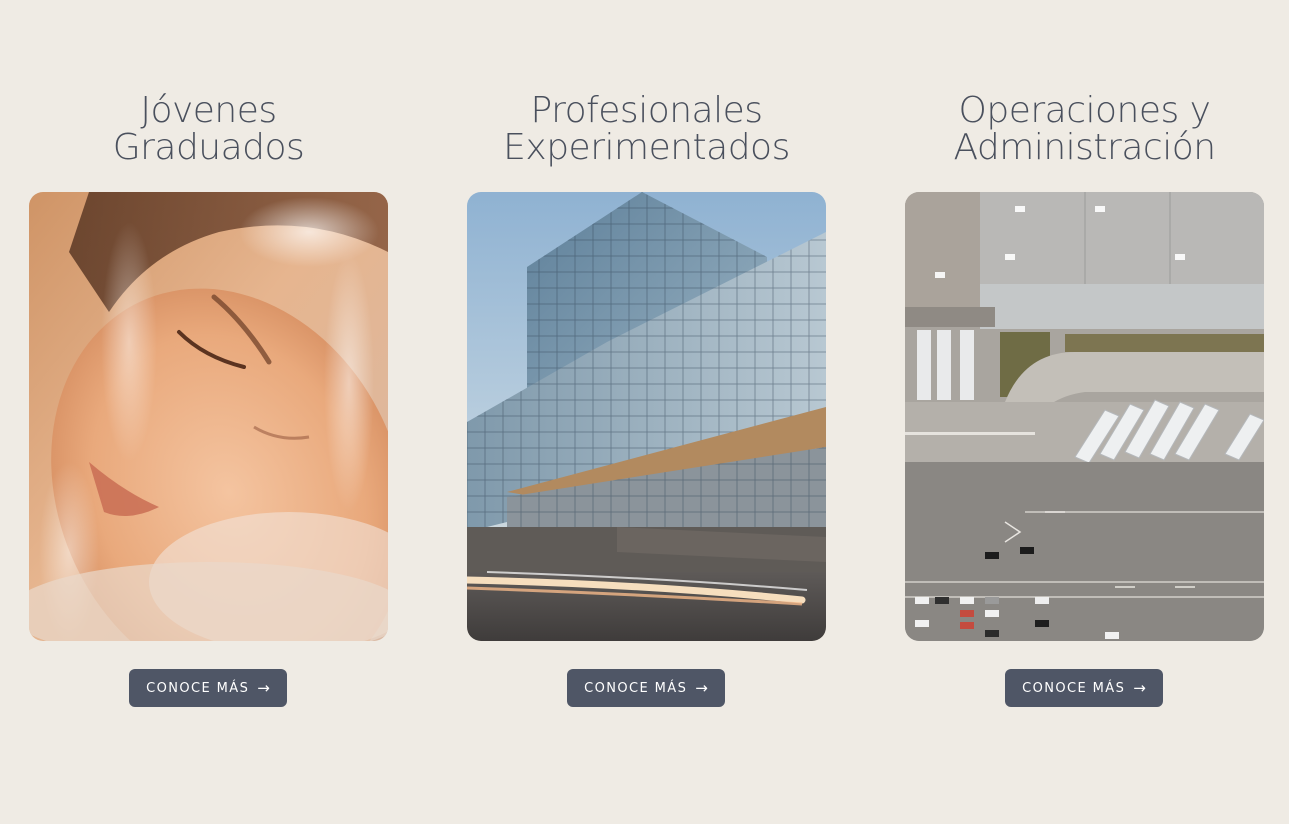  Describe the element at coordinates (208, 110) in the screenshot. I see `card-title-line-1: Jóvenes` at that location.